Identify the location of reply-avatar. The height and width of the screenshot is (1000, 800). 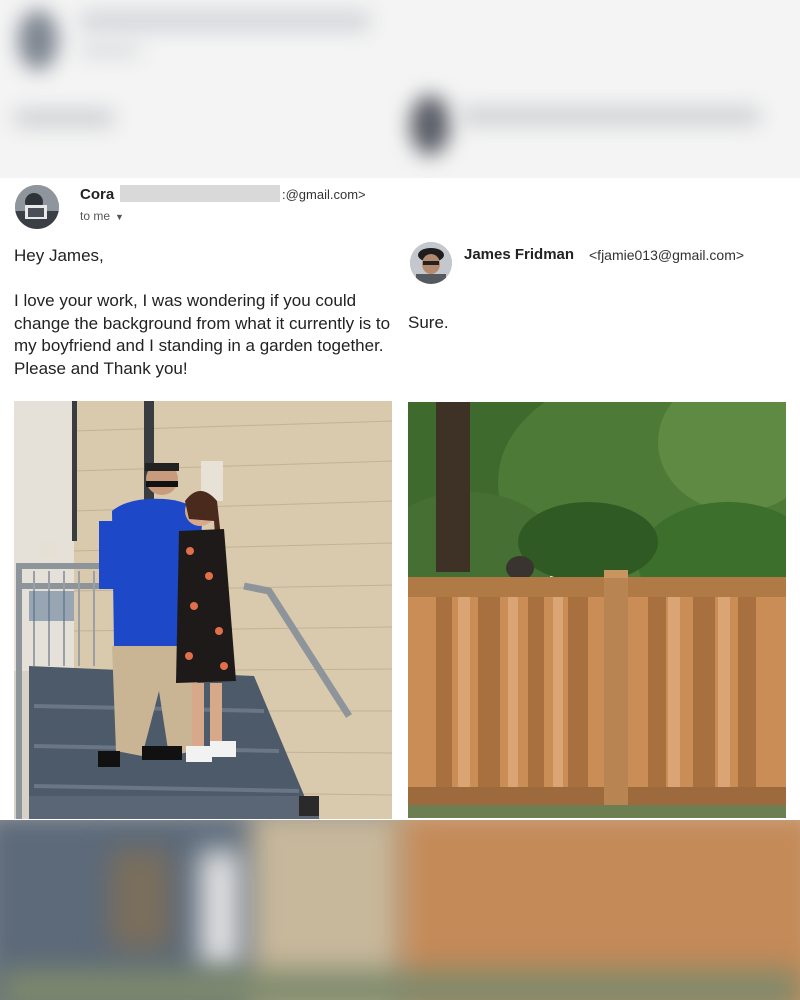
(431, 263).